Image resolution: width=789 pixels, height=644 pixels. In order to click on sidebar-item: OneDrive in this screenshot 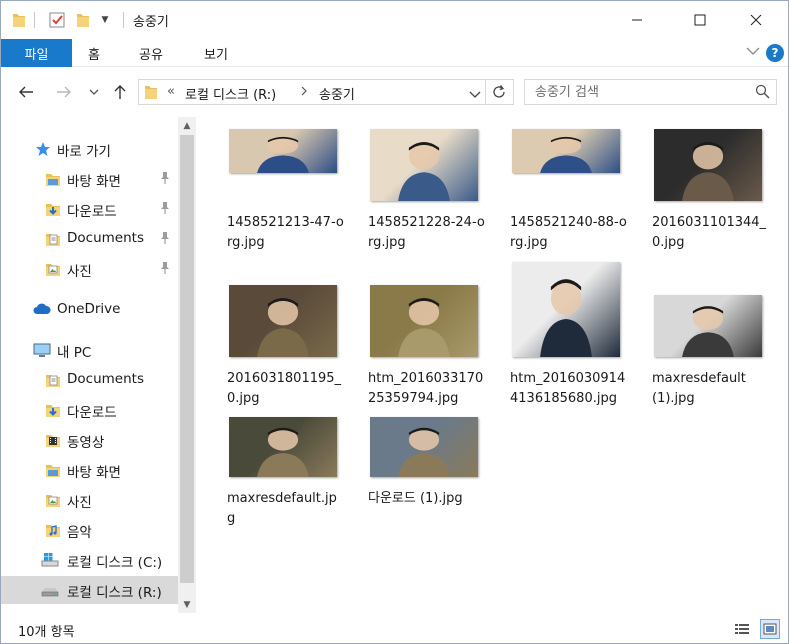, I will do `click(88, 310)`.